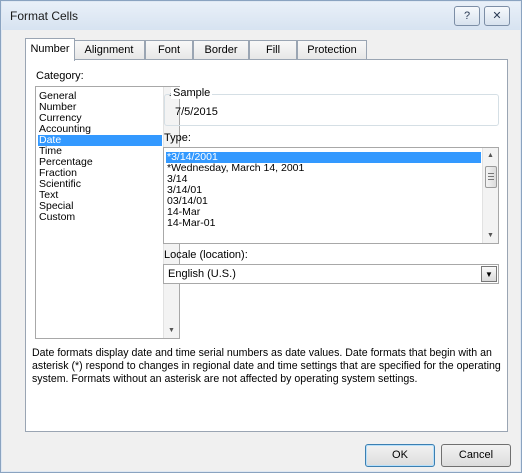 The width and height of the screenshot is (522, 473). What do you see at coordinates (221, 50) in the screenshot?
I see `tab-border: Border` at bounding box center [221, 50].